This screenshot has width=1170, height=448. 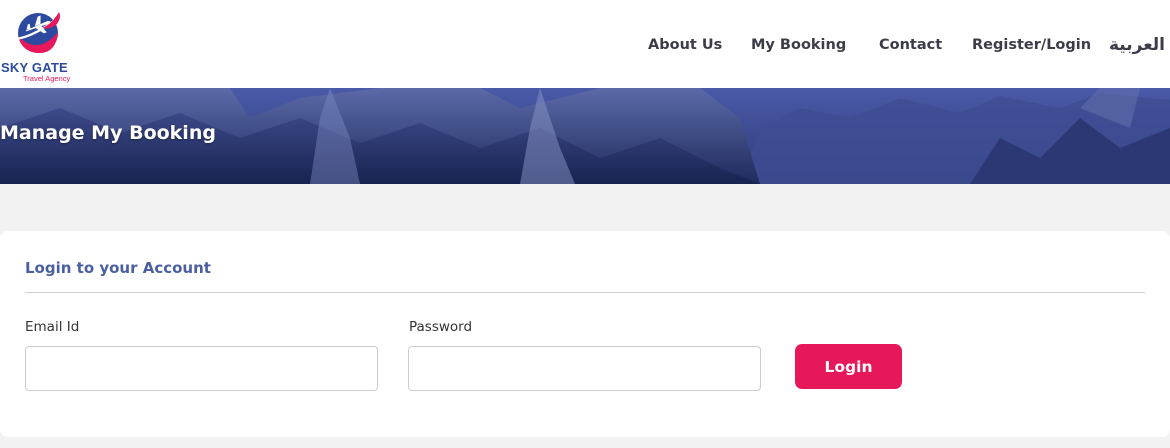 What do you see at coordinates (584, 368) in the screenshot?
I see `password-input` at bounding box center [584, 368].